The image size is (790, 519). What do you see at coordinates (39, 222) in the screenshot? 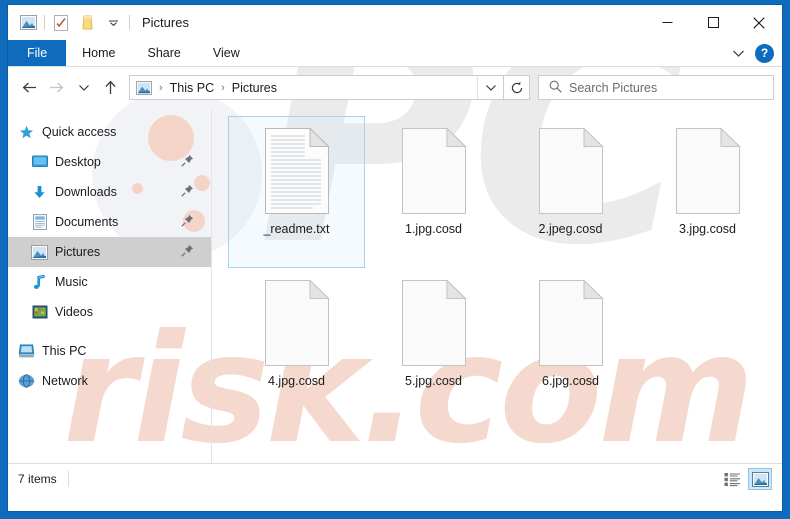
I see `documents-icon` at bounding box center [39, 222].